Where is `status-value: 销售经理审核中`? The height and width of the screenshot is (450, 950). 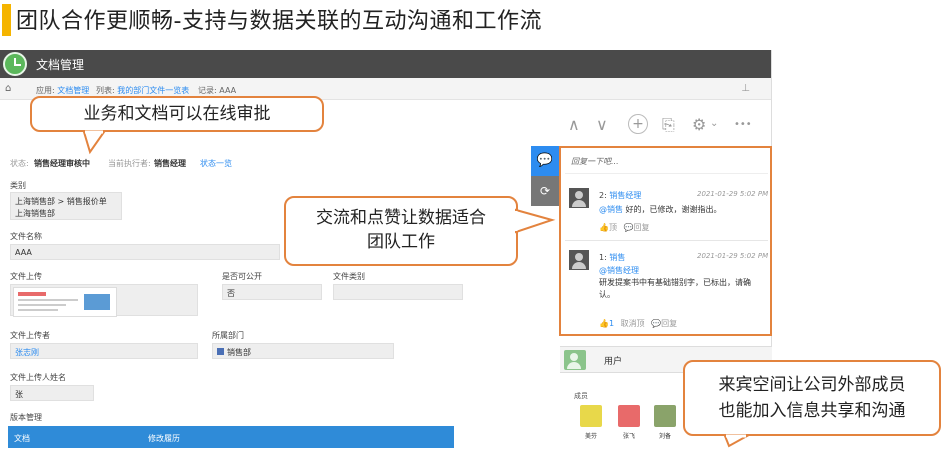
status-value: 销售经理审核中 is located at coordinates (62, 163).